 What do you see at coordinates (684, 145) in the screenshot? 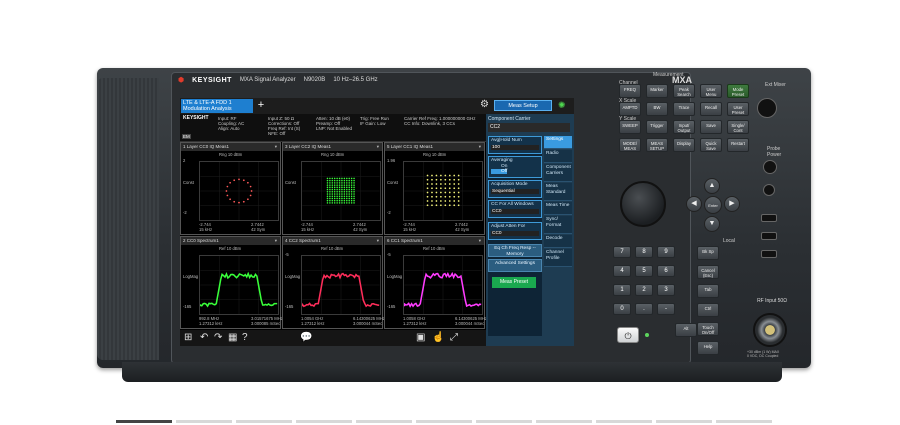
I see `front-key: Display` at bounding box center [684, 145].